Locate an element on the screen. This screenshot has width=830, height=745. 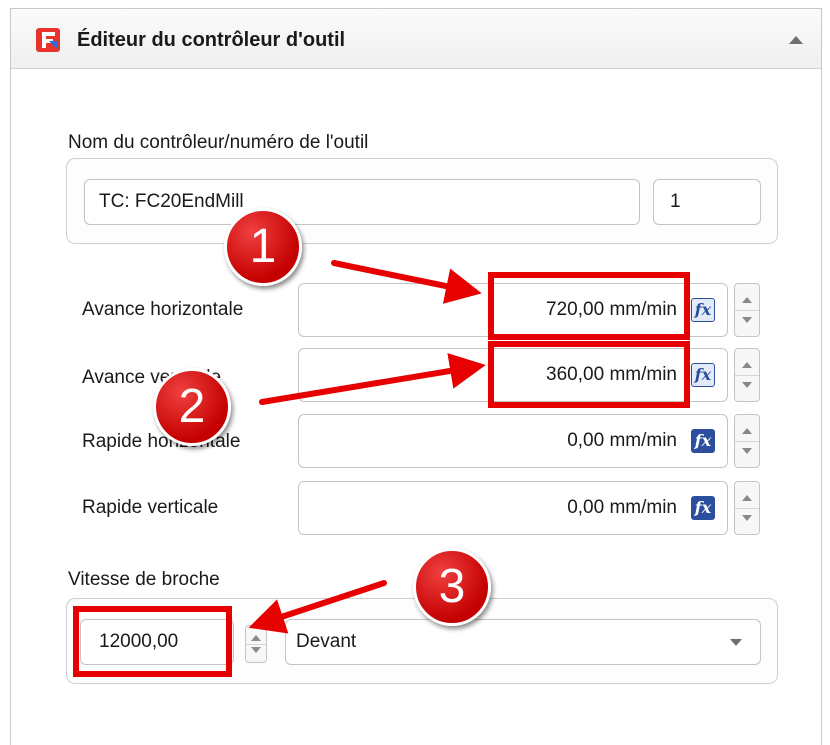
annotation-badge-2: 2 is located at coordinates (192, 407).